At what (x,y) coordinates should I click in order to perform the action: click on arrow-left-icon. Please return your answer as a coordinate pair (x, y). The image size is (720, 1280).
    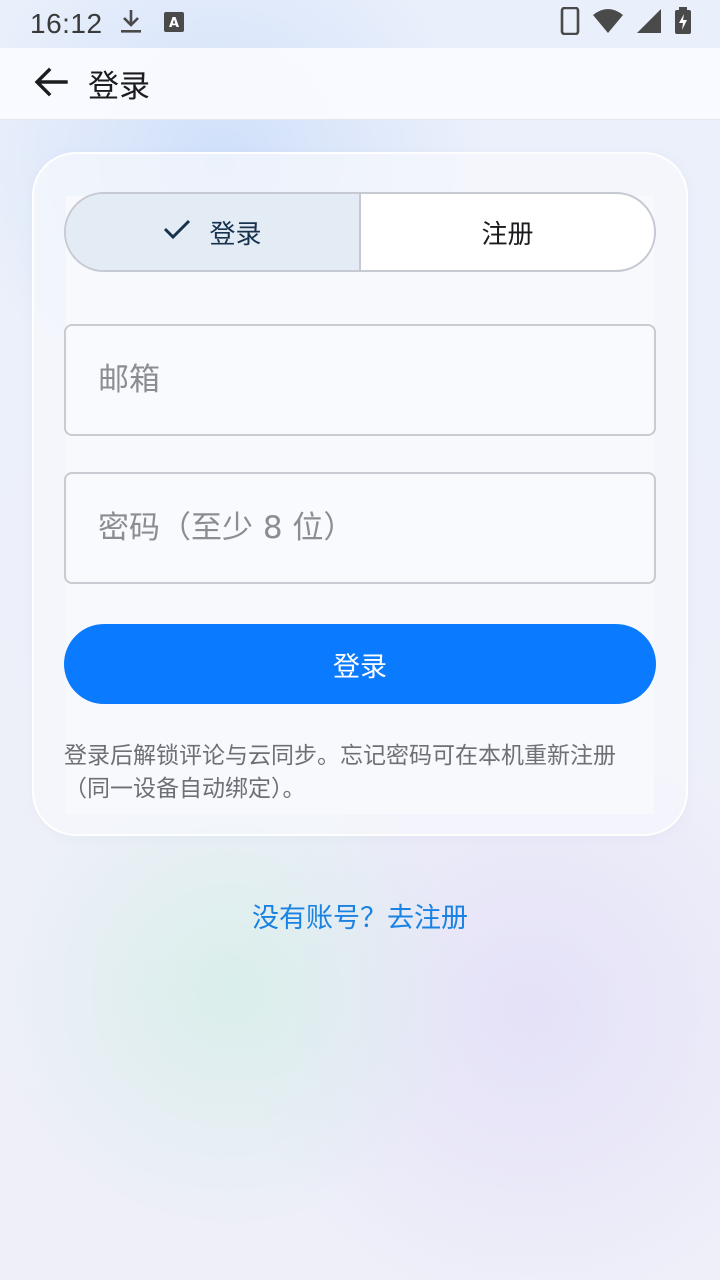
    Looking at the image, I should click on (51, 84).